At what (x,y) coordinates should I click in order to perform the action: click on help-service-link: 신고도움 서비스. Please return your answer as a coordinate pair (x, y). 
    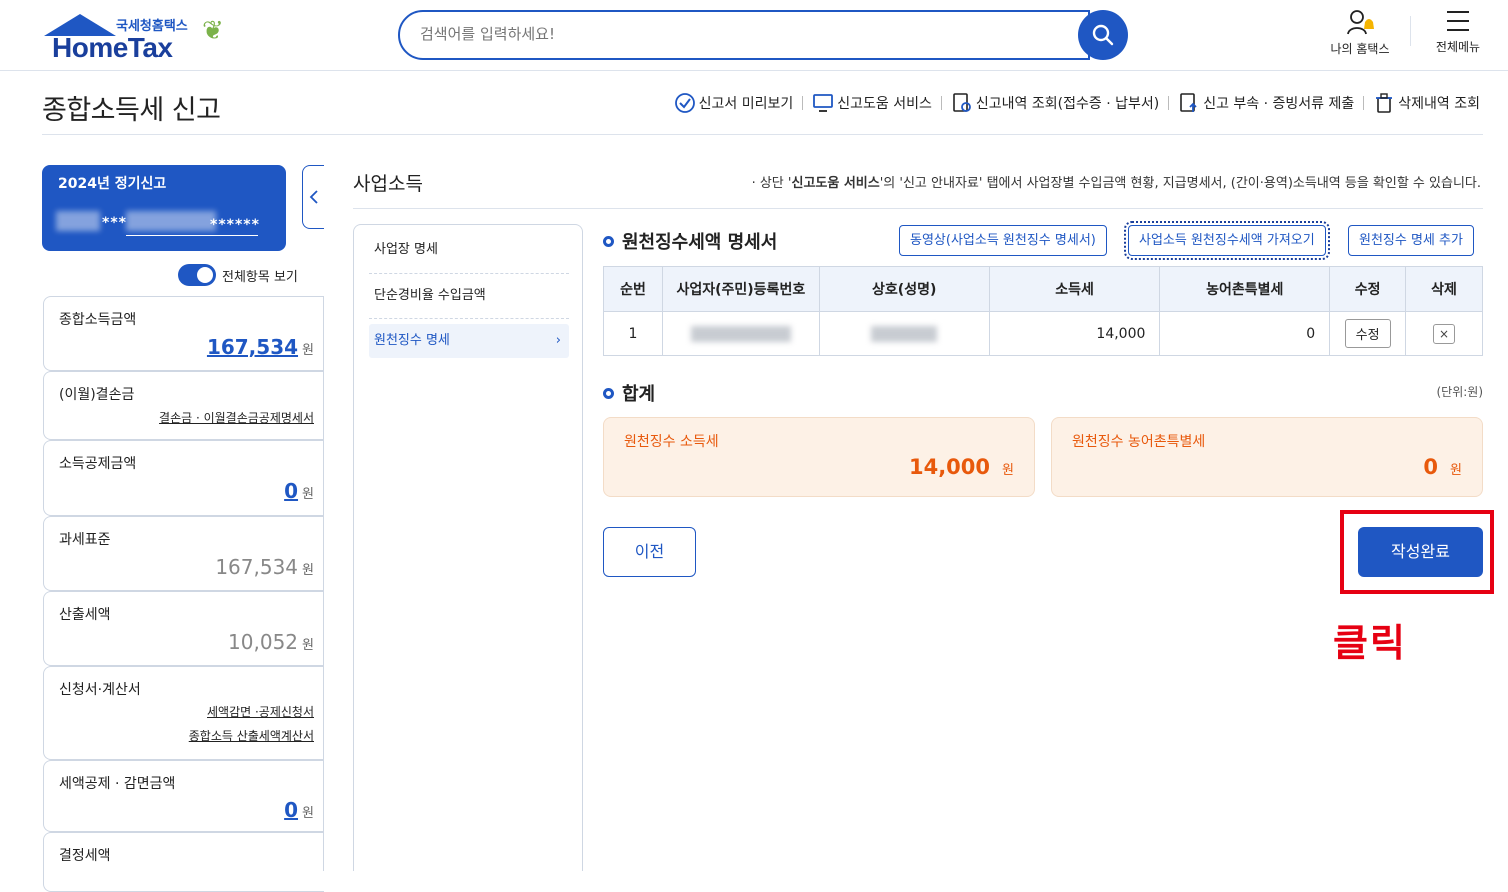
    Looking at the image, I should click on (872, 103).